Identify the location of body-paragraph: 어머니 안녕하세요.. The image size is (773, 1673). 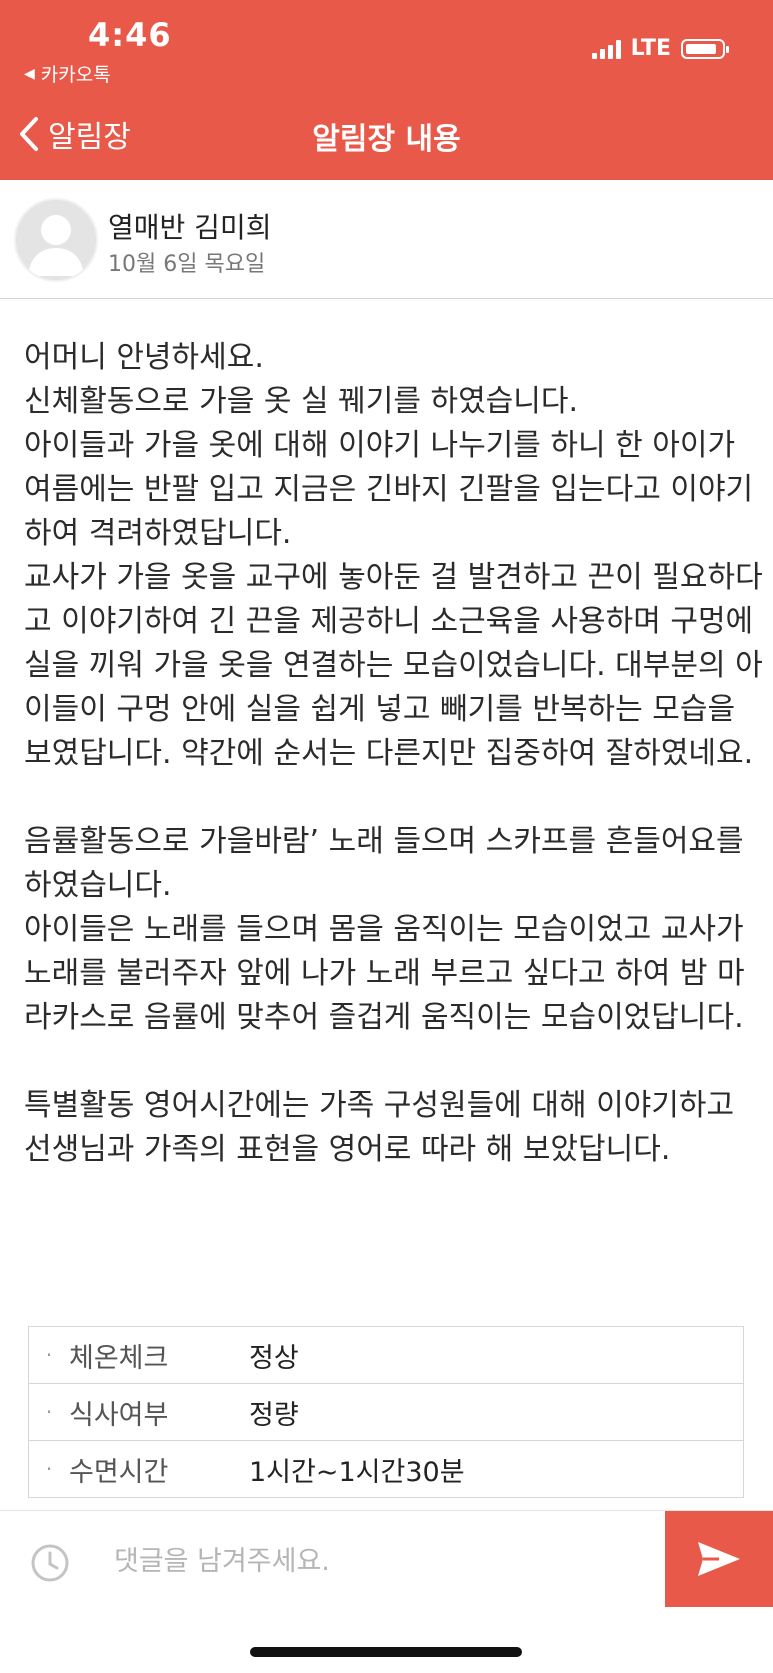
(144, 357).